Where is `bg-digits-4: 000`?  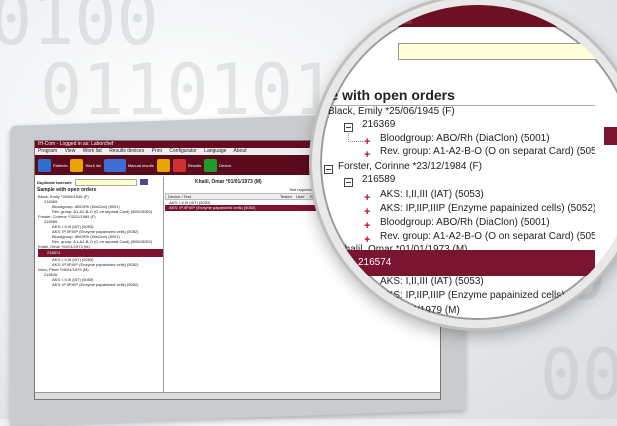 bg-digits-4: 000 is located at coordinates (578, 375).